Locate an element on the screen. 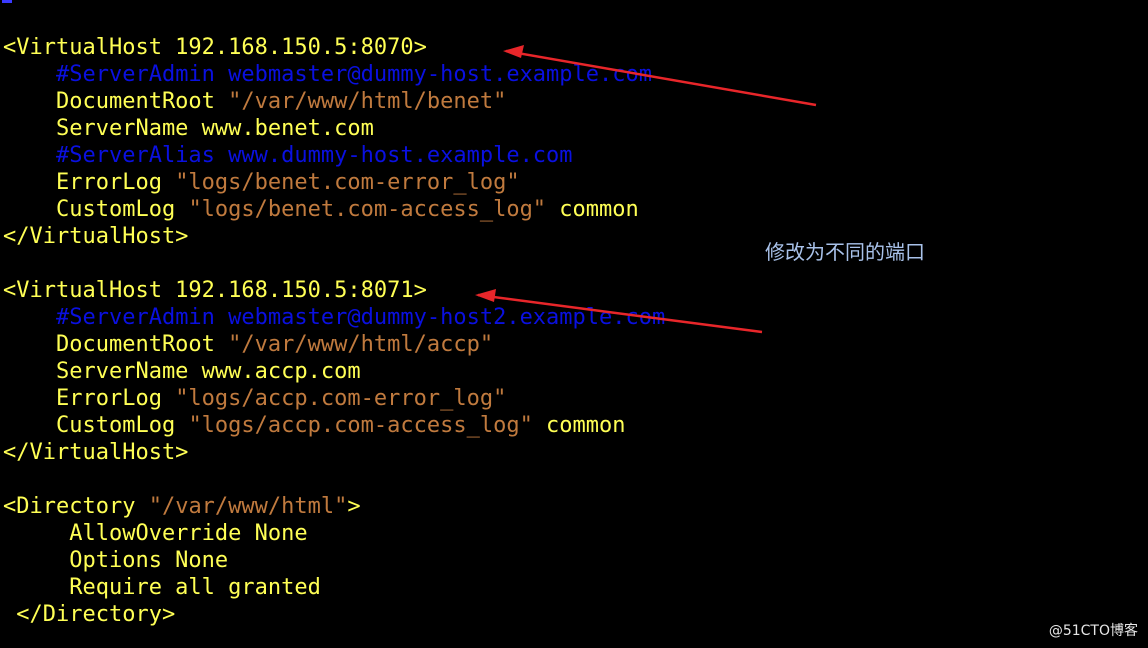 The width and height of the screenshot is (1148, 648). watermark: @51CTO博客 is located at coordinates (1093, 631).